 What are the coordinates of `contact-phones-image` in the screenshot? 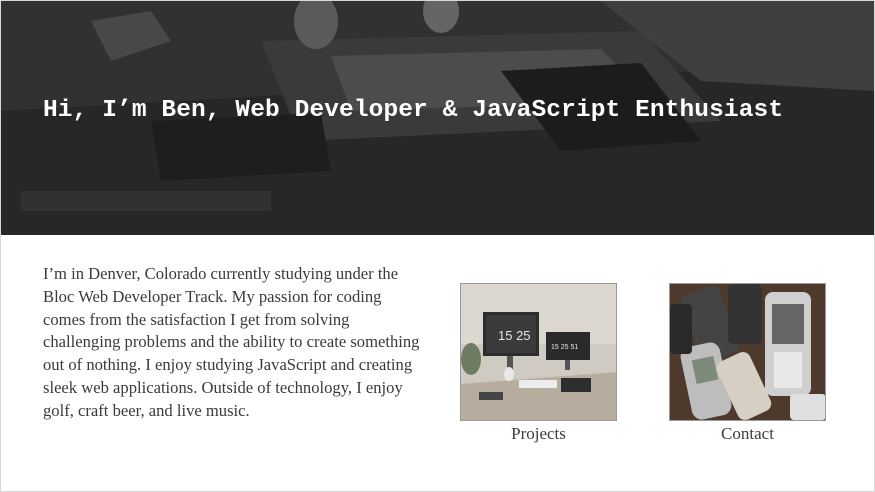 It's located at (747, 352).